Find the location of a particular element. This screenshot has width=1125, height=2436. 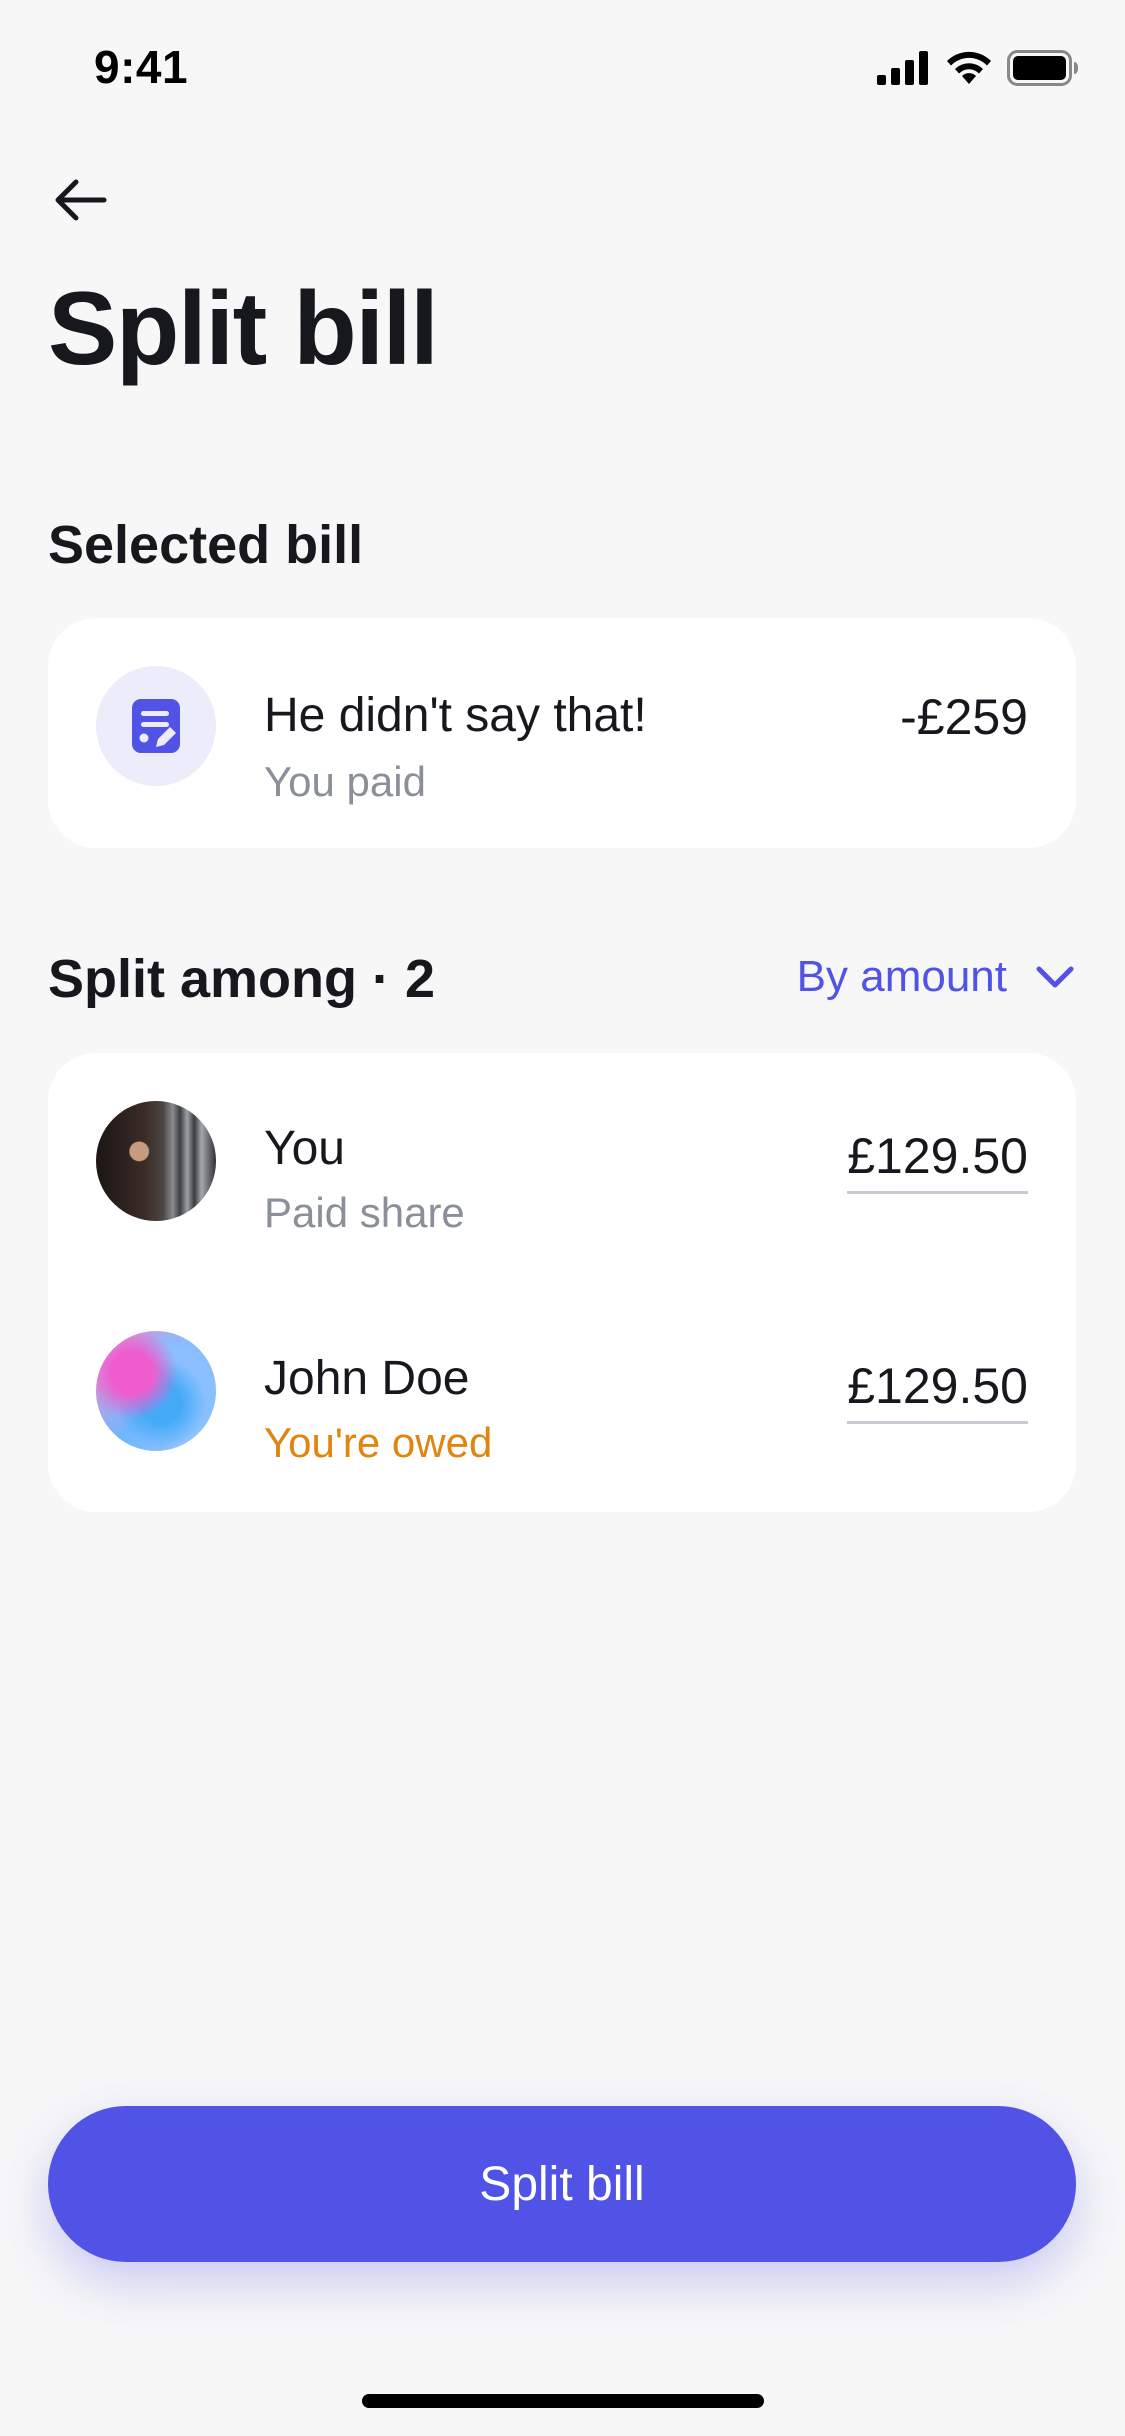

selected-bill-card: He didn't say that! You paid -£259 is located at coordinates (562, 733).